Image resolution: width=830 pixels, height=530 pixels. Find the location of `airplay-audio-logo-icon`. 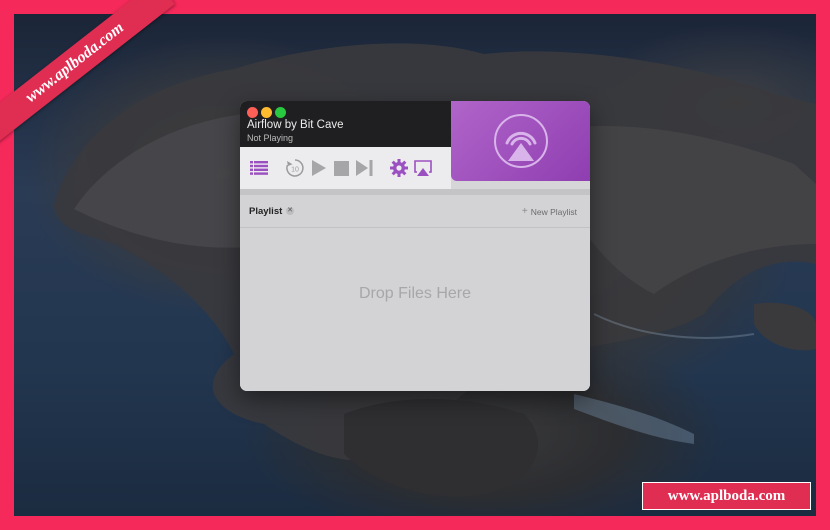

airplay-audio-logo-icon is located at coordinates (521, 141).